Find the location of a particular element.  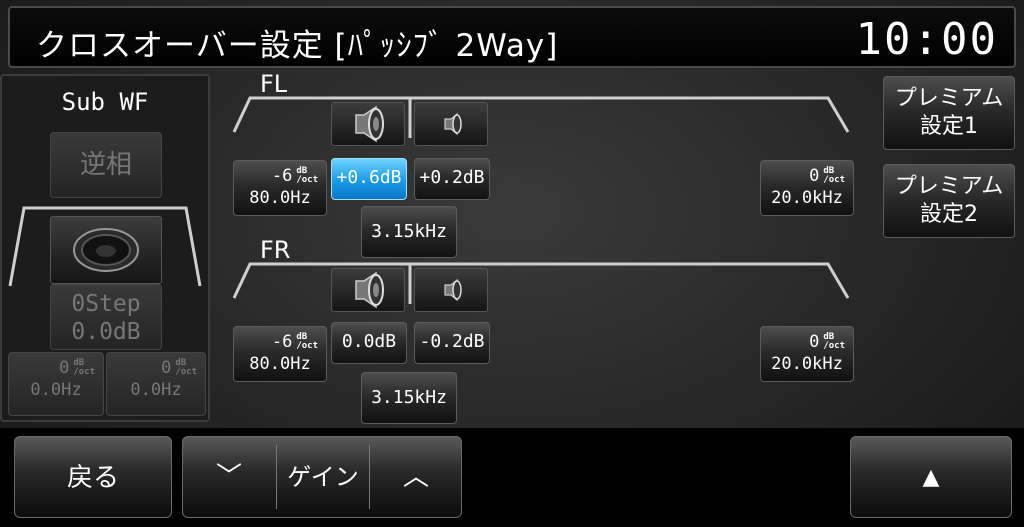

back-button: 戻る is located at coordinates (93, 477).